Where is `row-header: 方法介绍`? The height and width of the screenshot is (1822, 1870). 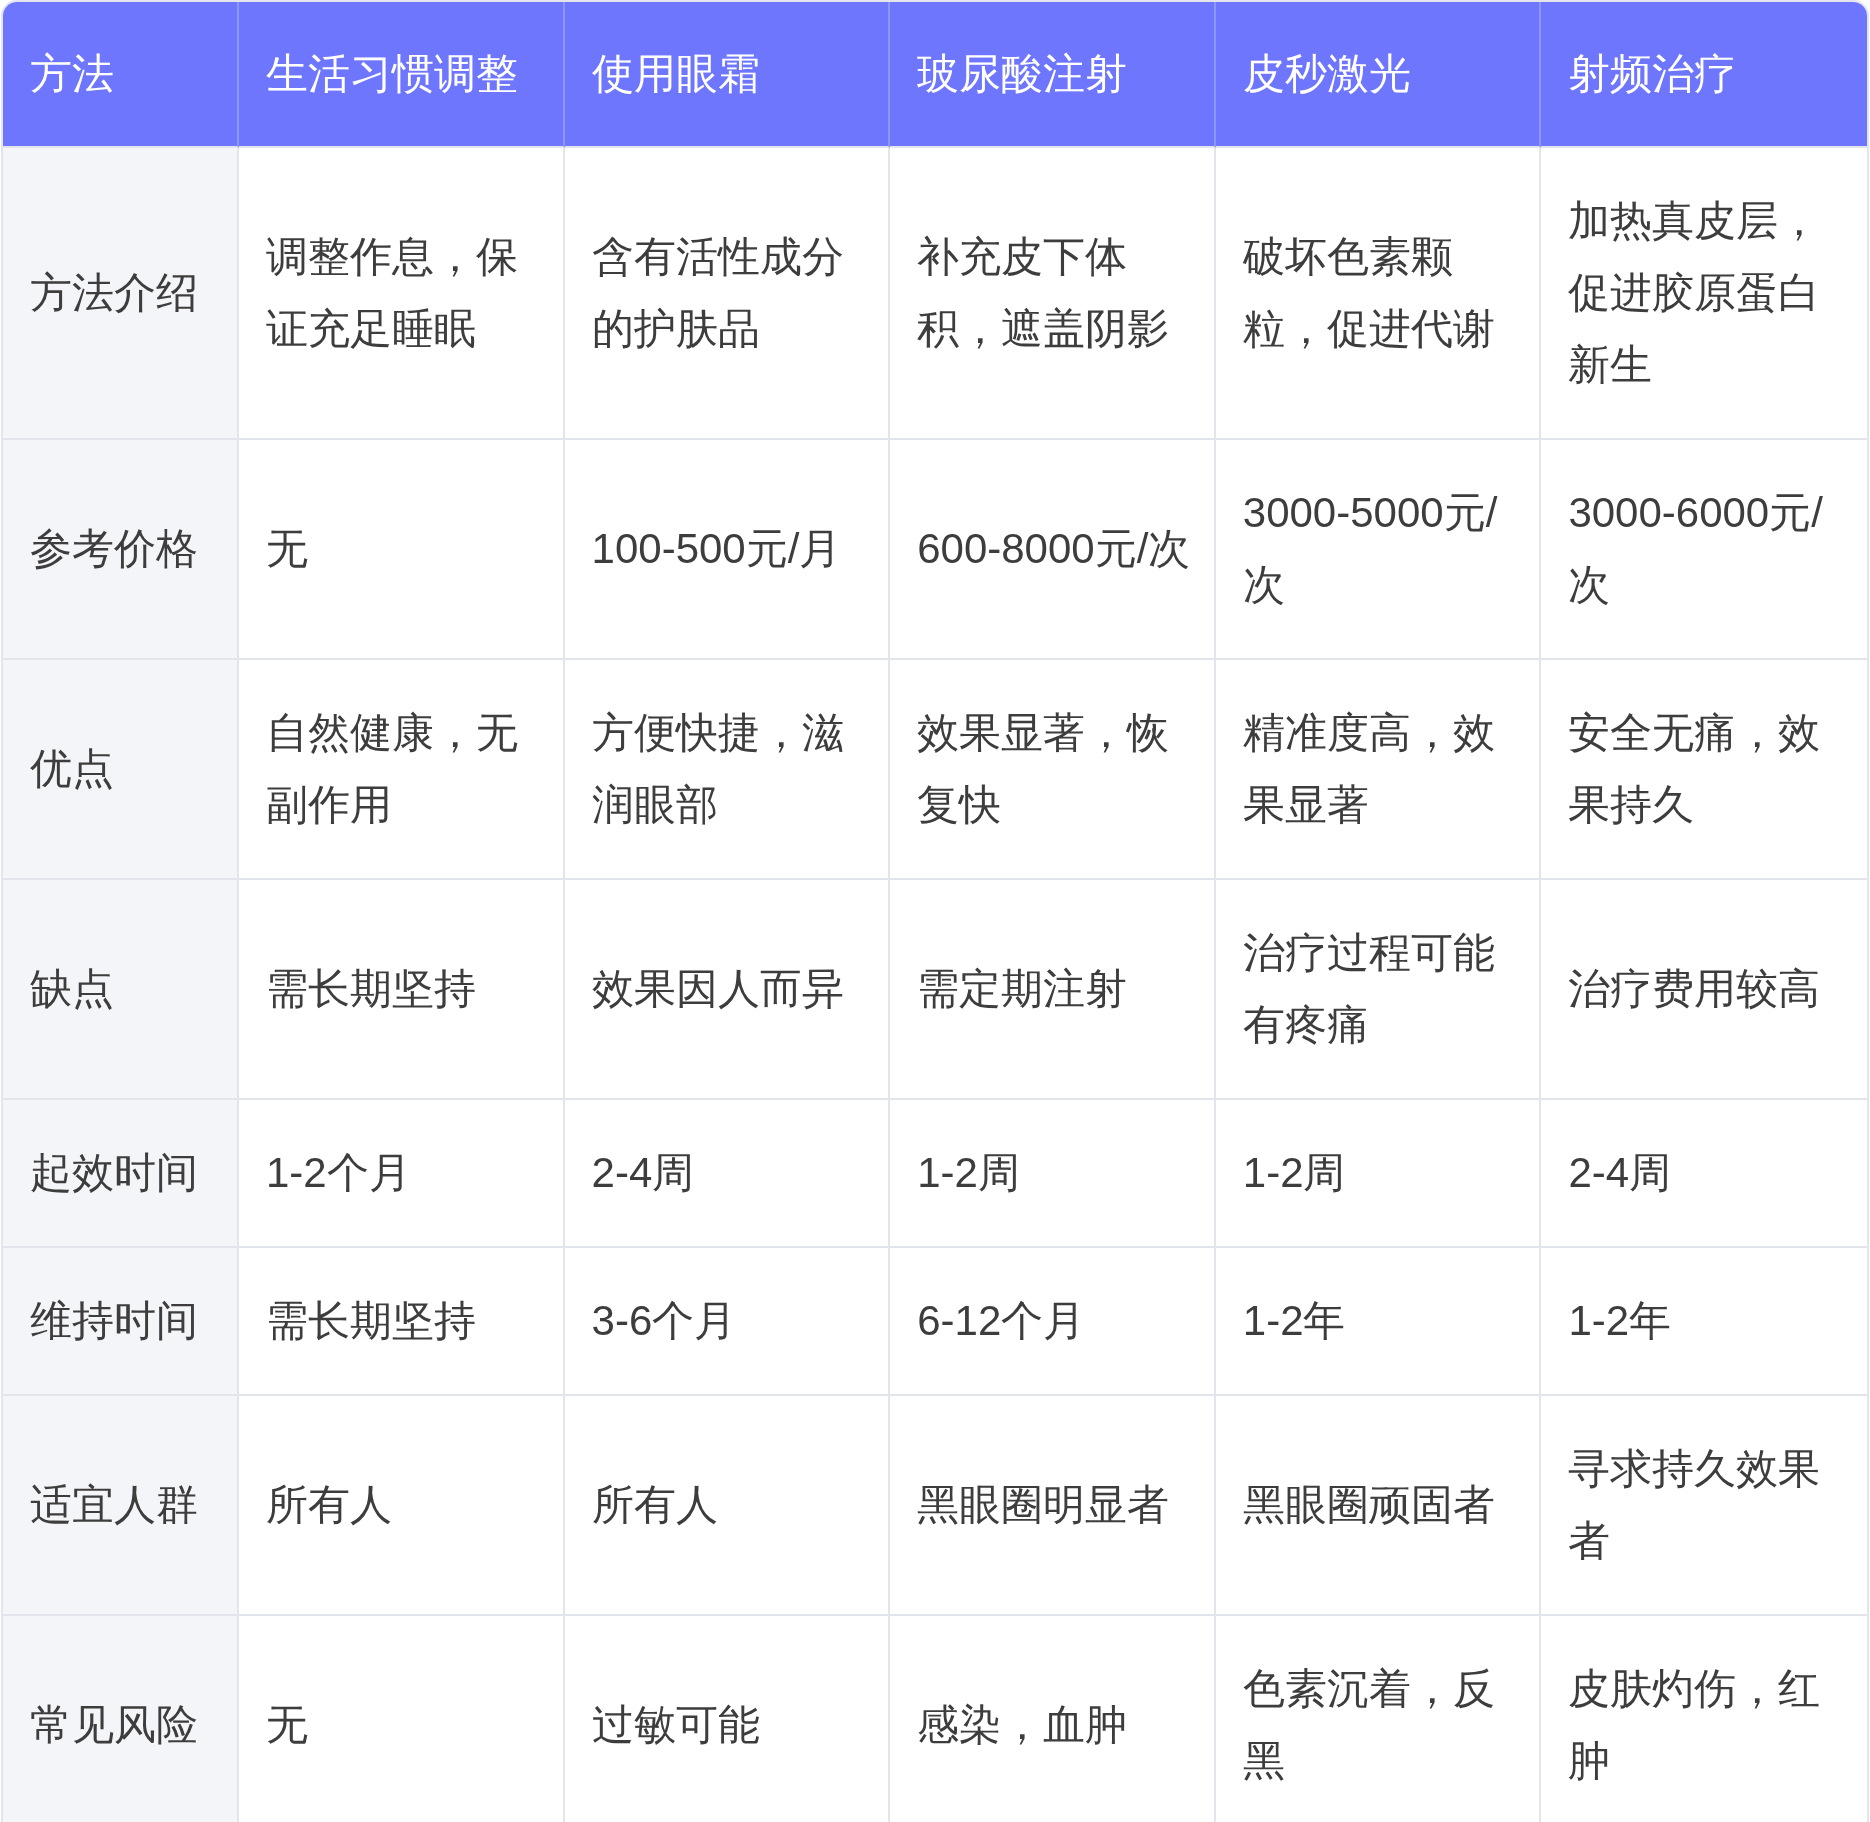
row-header: 方法介绍 is located at coordinates (121, 294).